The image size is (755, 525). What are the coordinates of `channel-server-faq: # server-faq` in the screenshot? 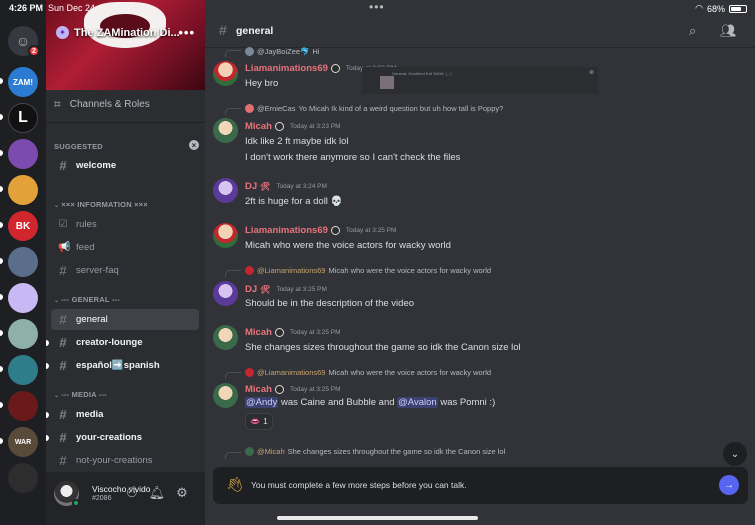 It's located at (125, 270).